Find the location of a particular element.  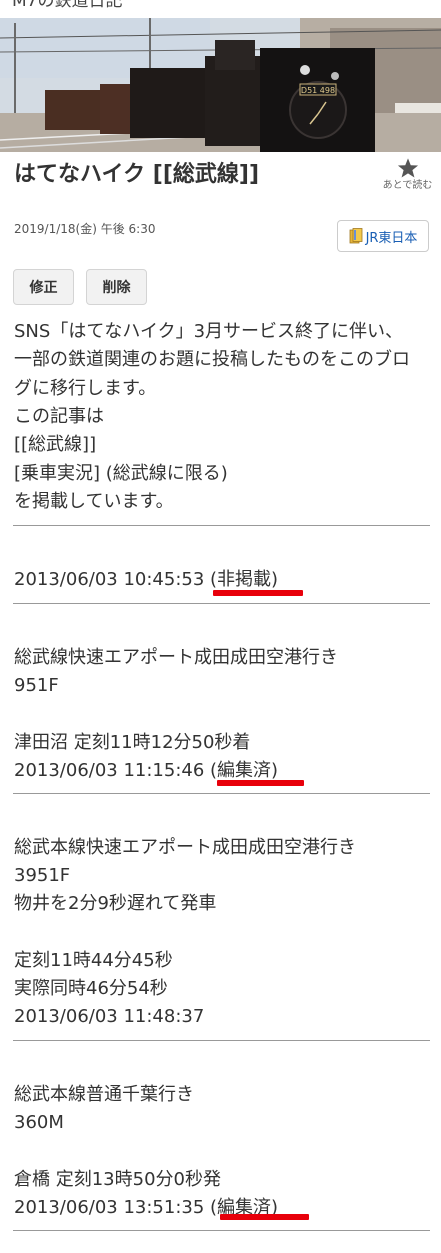

steam-locomotive-photo: D51 498 is located at coordinates (220, 85).